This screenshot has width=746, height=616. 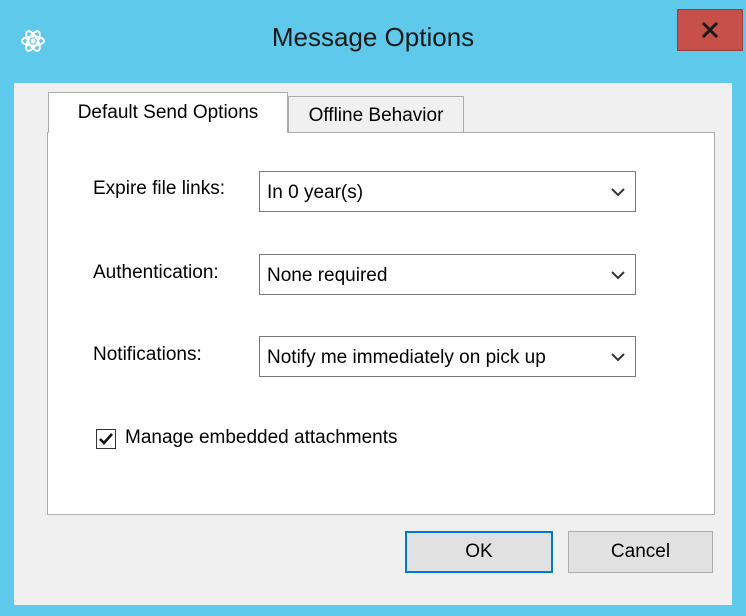 I want to click on ok-button: OK, so click(x=479, y=552).